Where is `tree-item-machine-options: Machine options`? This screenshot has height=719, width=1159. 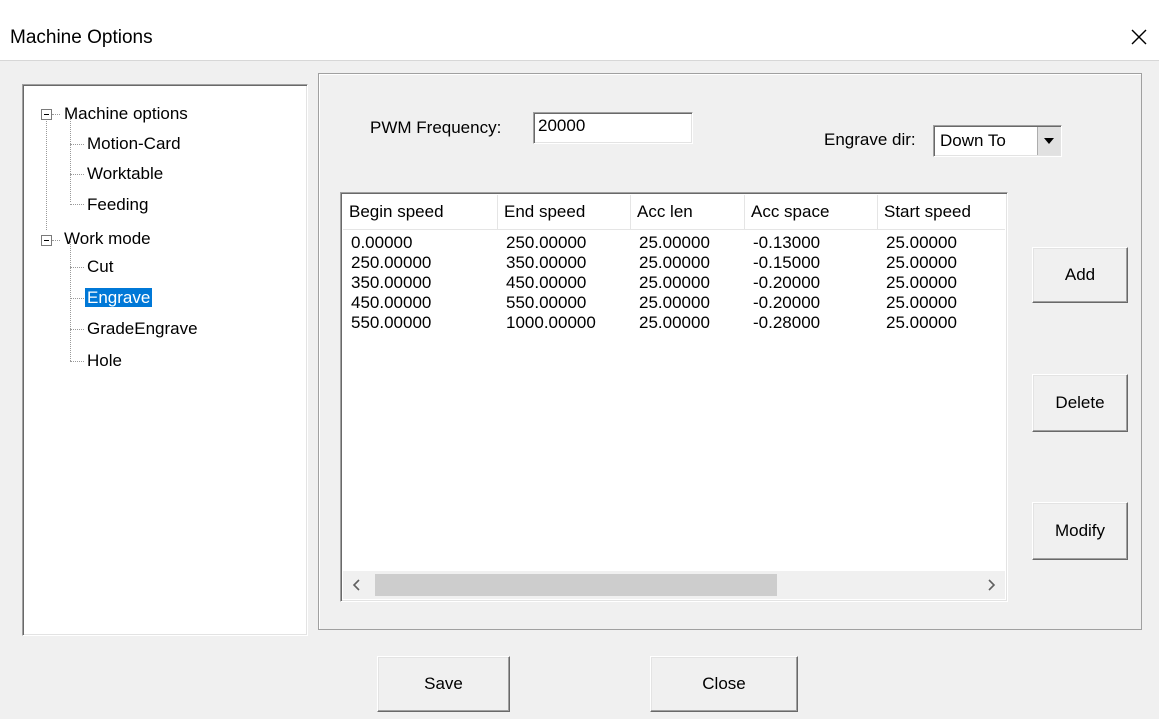 tree-item-machine-options: Machine options is located at coordinates (126, 114).